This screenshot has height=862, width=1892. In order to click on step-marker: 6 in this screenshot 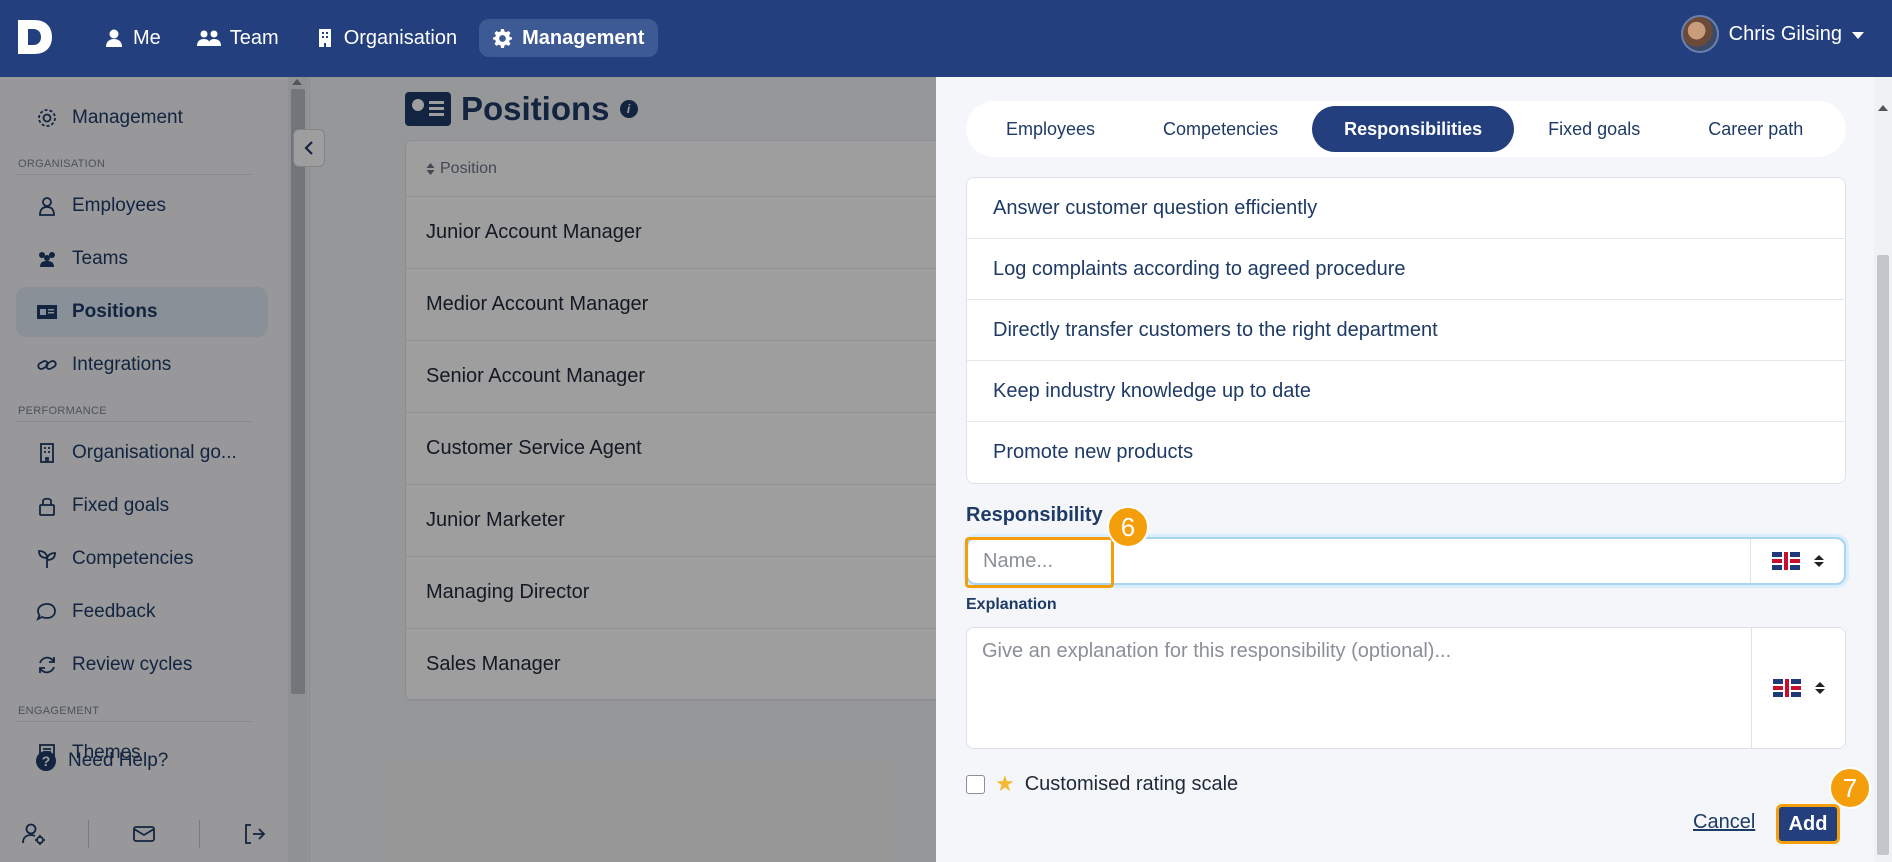, I will do `click(1128, 527)`.